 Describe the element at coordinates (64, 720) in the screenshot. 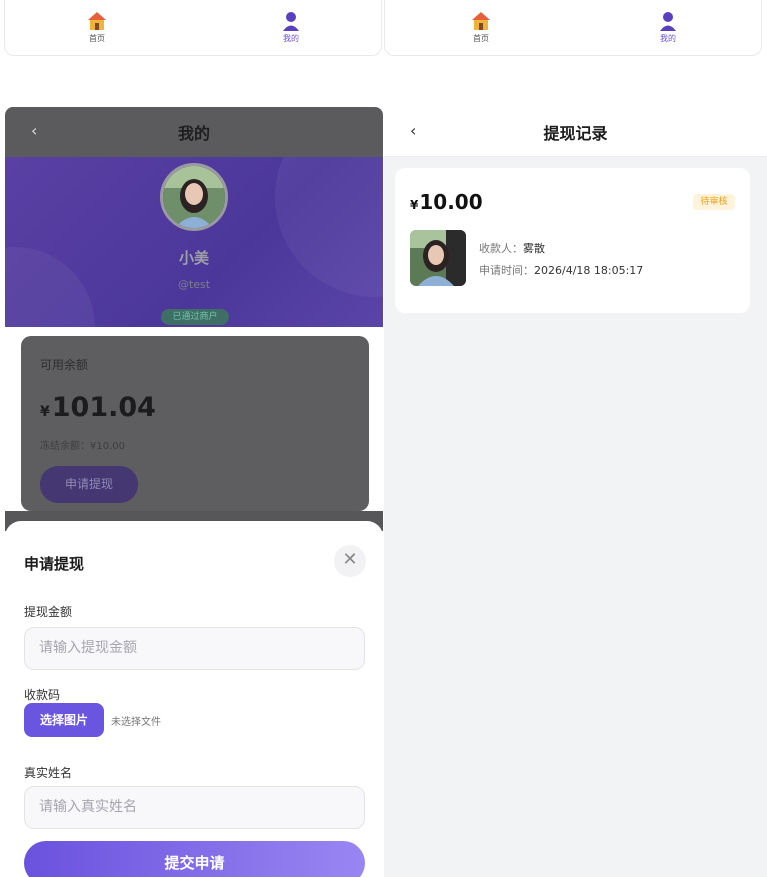

I see `choose-image-button: 选择图片` at that location.